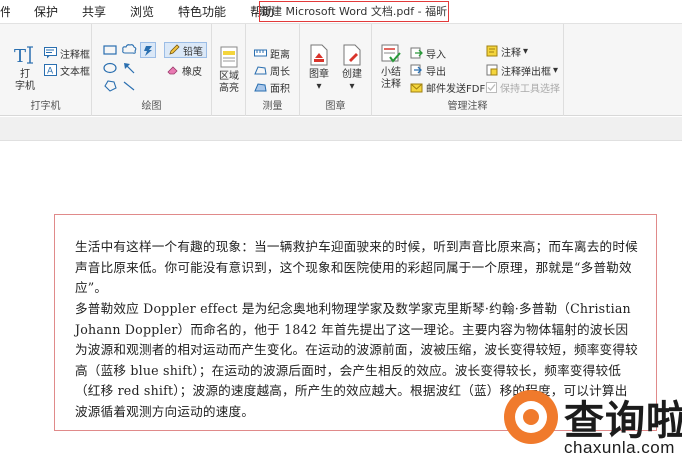  What do you see at coordinates (416, 87) in the screenshot?
I see `email-icon` at bounding box center [416, 87].